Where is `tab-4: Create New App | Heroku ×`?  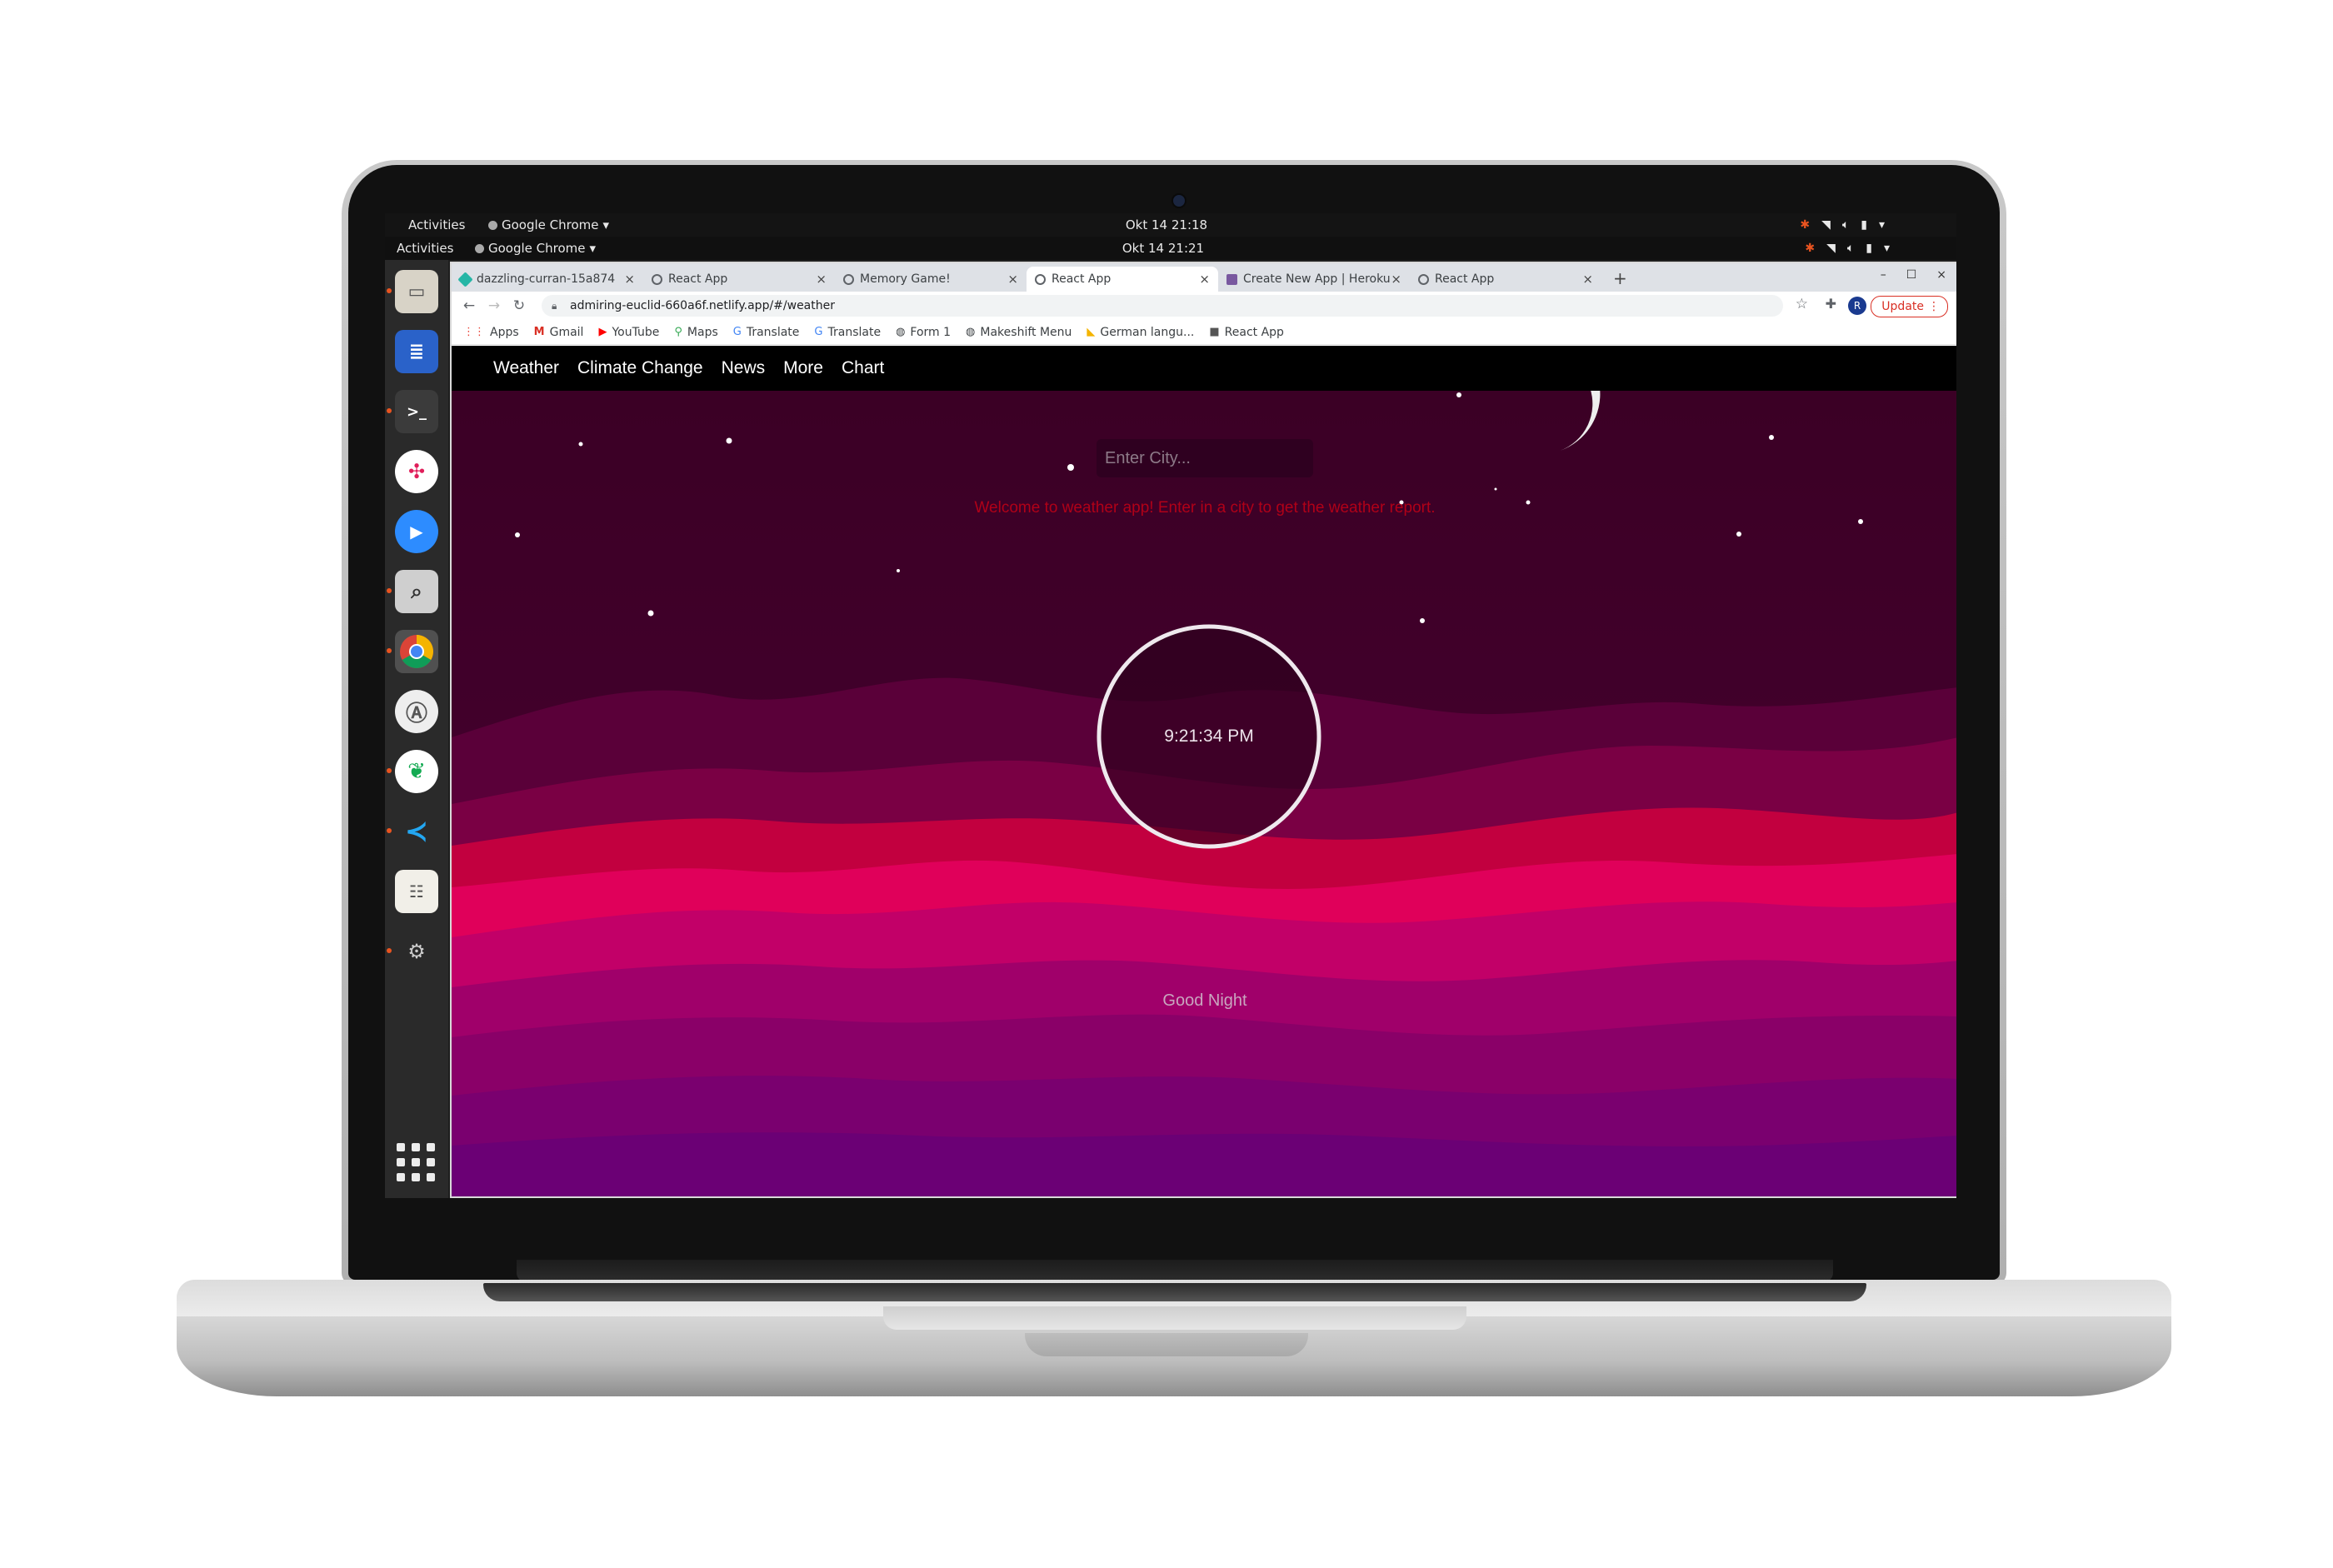 tab-4: Create New App | Heroku × is located at coordinates (1314, 279).